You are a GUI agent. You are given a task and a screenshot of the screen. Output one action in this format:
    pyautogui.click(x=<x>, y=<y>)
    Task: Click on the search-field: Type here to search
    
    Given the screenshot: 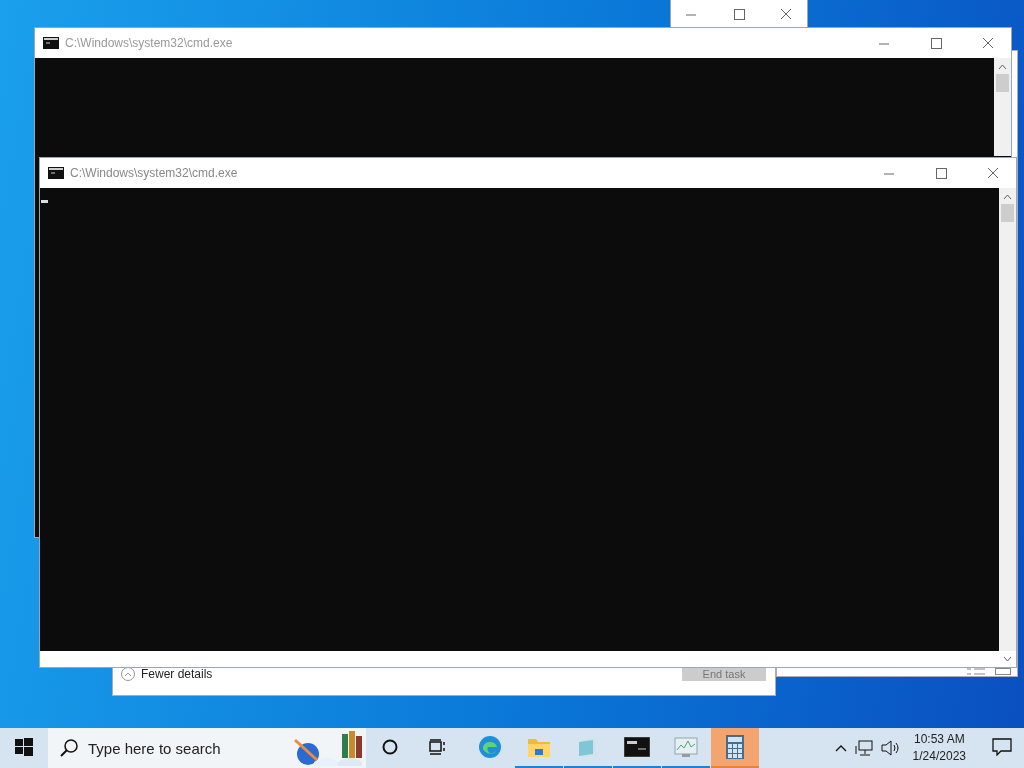 What is the action you would take?
    pyautogui.click(x=207, y=748)
    